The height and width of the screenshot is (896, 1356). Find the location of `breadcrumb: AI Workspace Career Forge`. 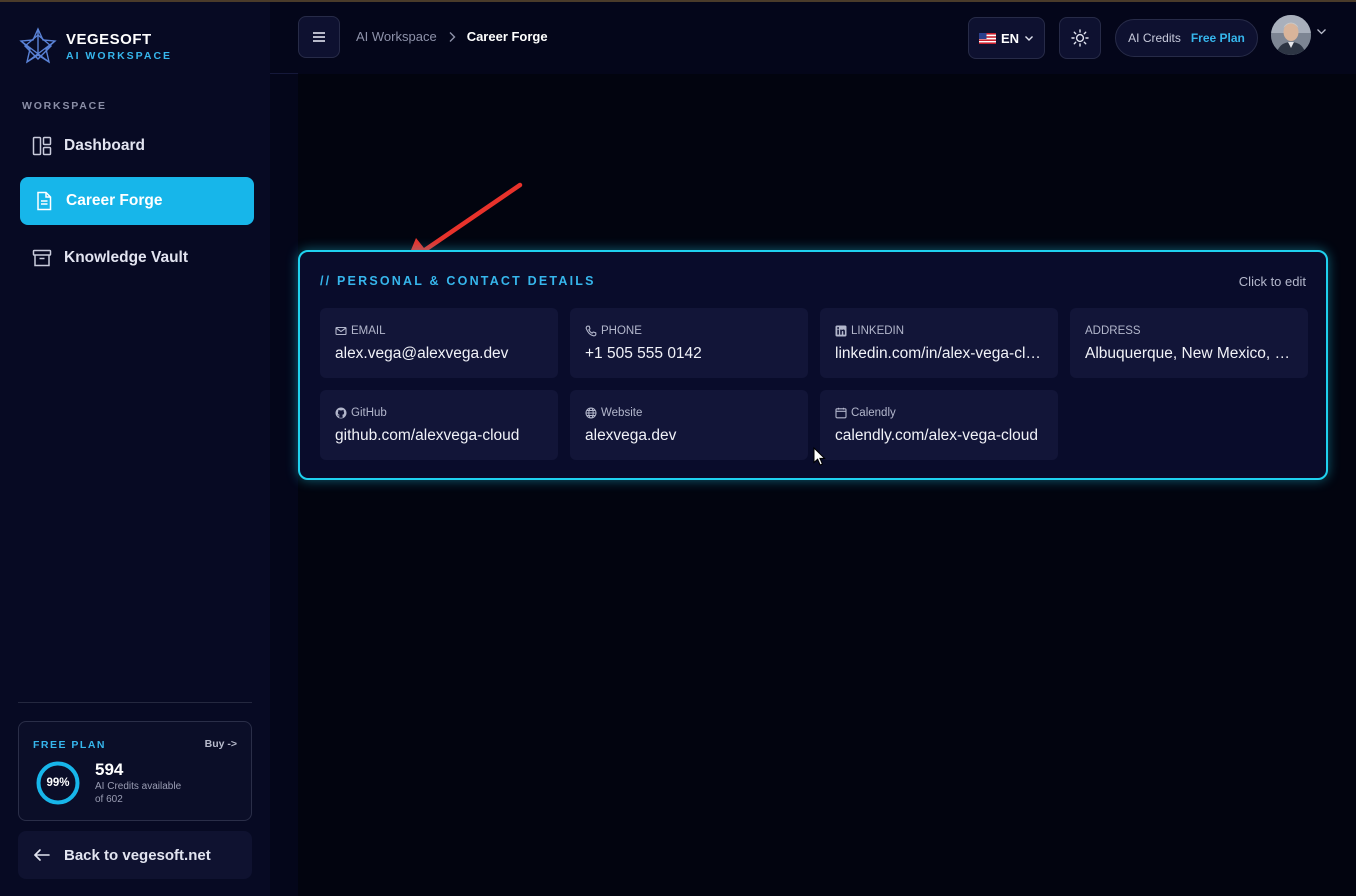

breadcrumb: AI Workspace Career Forge is located at coordinates (452, 36).